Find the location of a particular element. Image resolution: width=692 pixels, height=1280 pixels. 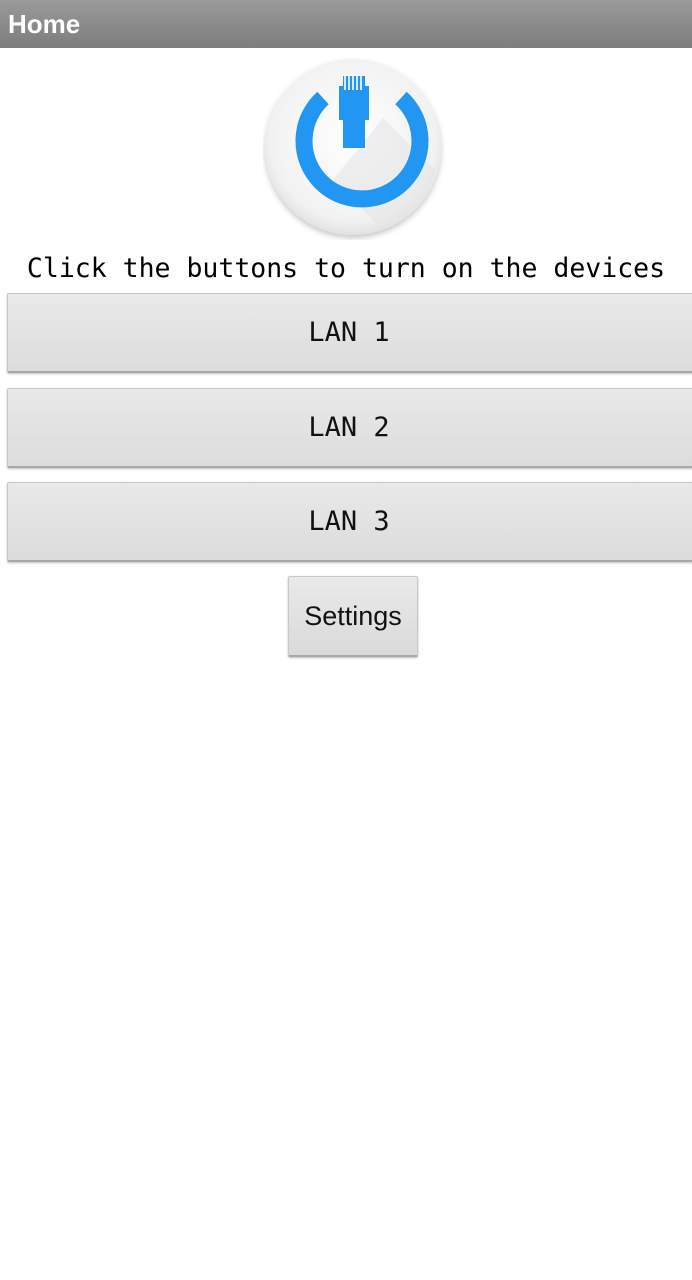

settings-button: Settings is located at coordinates (353, 616).